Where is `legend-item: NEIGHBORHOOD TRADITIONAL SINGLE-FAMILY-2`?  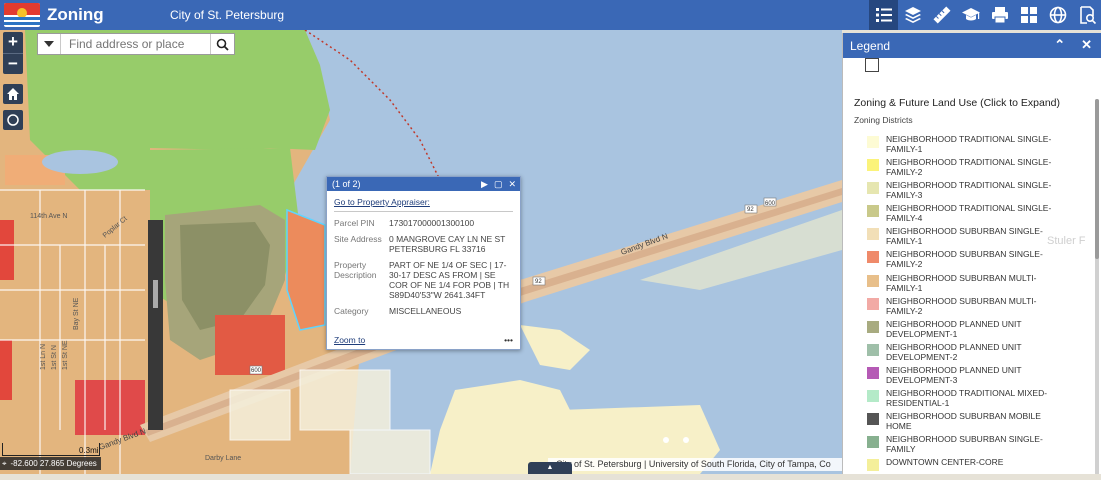 legend-item: NEIGHBORHOOD TRADITIONAL SINGLE-FAMILY-2 is located at coordinates (967, 168).